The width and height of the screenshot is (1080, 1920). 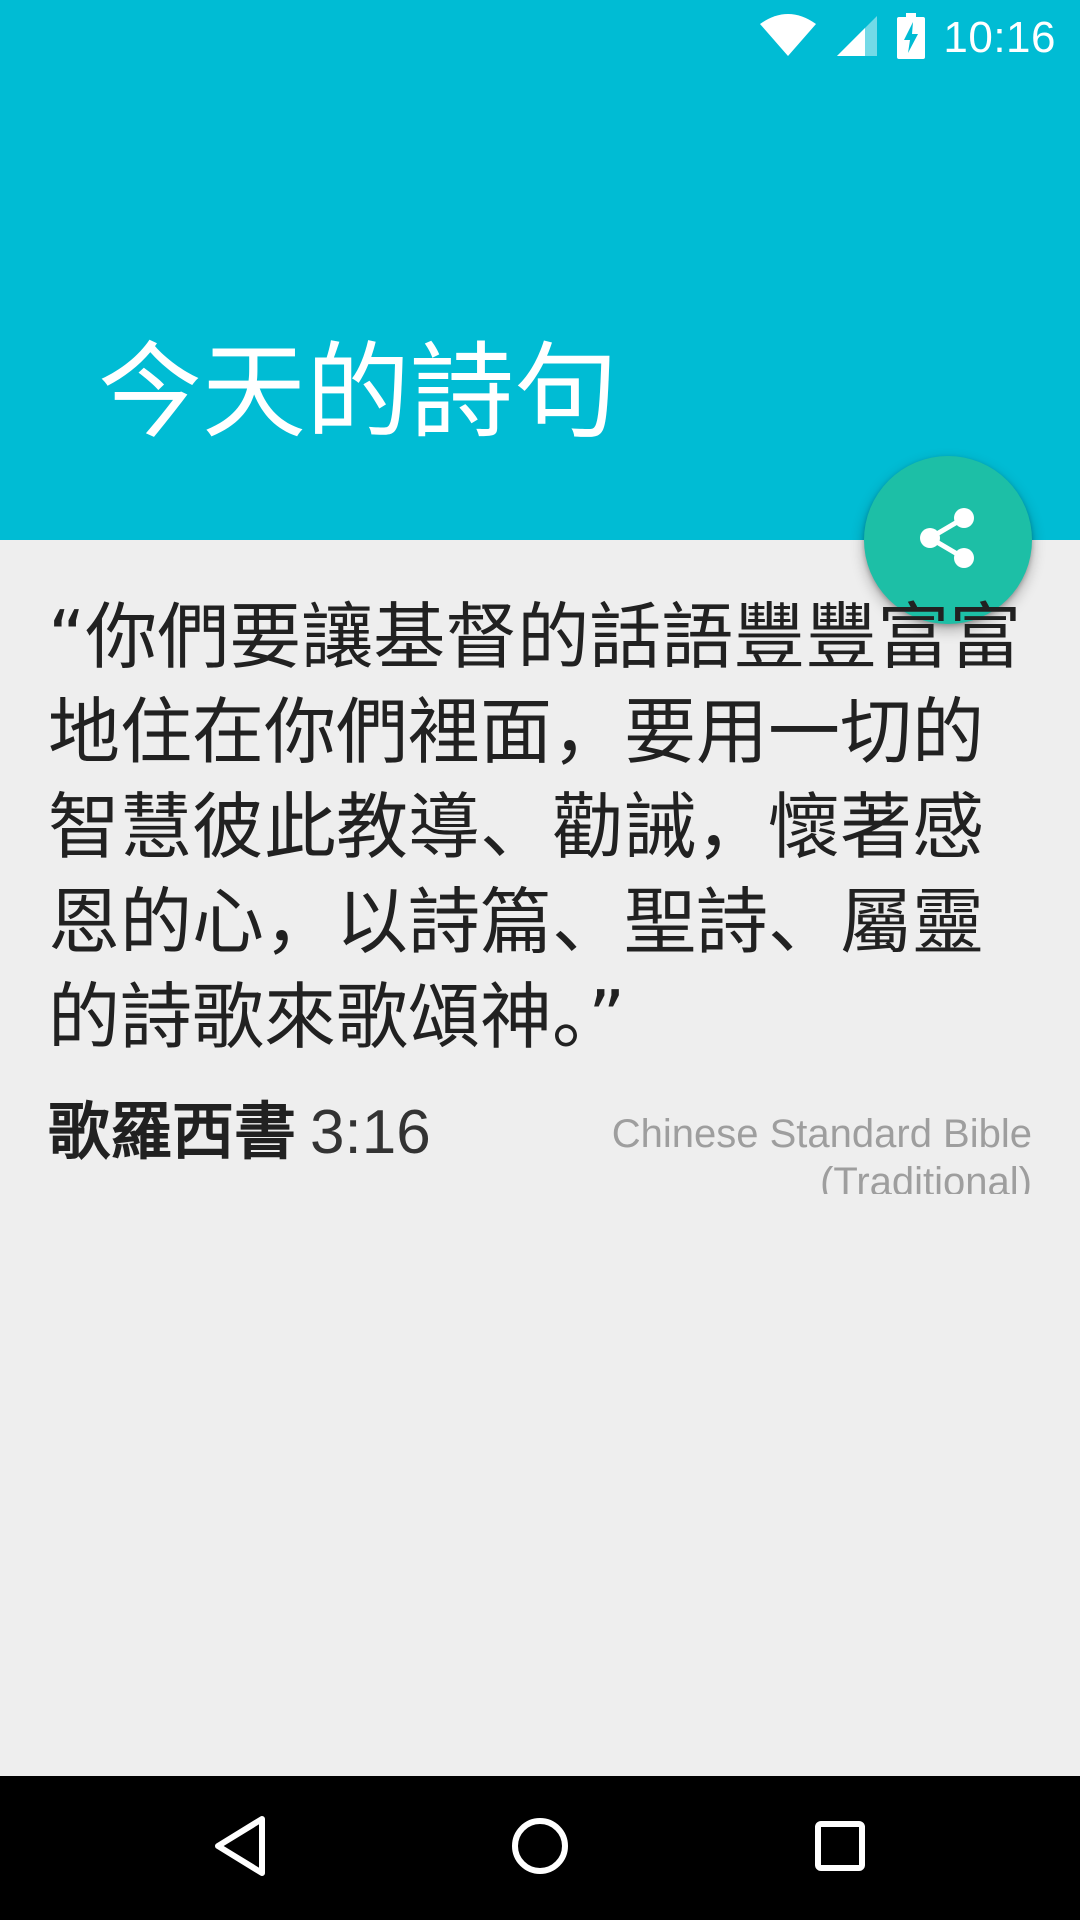 What do you see at coordinates (788, 38) in the screenshot?
I see `wifi-icon` at bounding box center [788, 38].